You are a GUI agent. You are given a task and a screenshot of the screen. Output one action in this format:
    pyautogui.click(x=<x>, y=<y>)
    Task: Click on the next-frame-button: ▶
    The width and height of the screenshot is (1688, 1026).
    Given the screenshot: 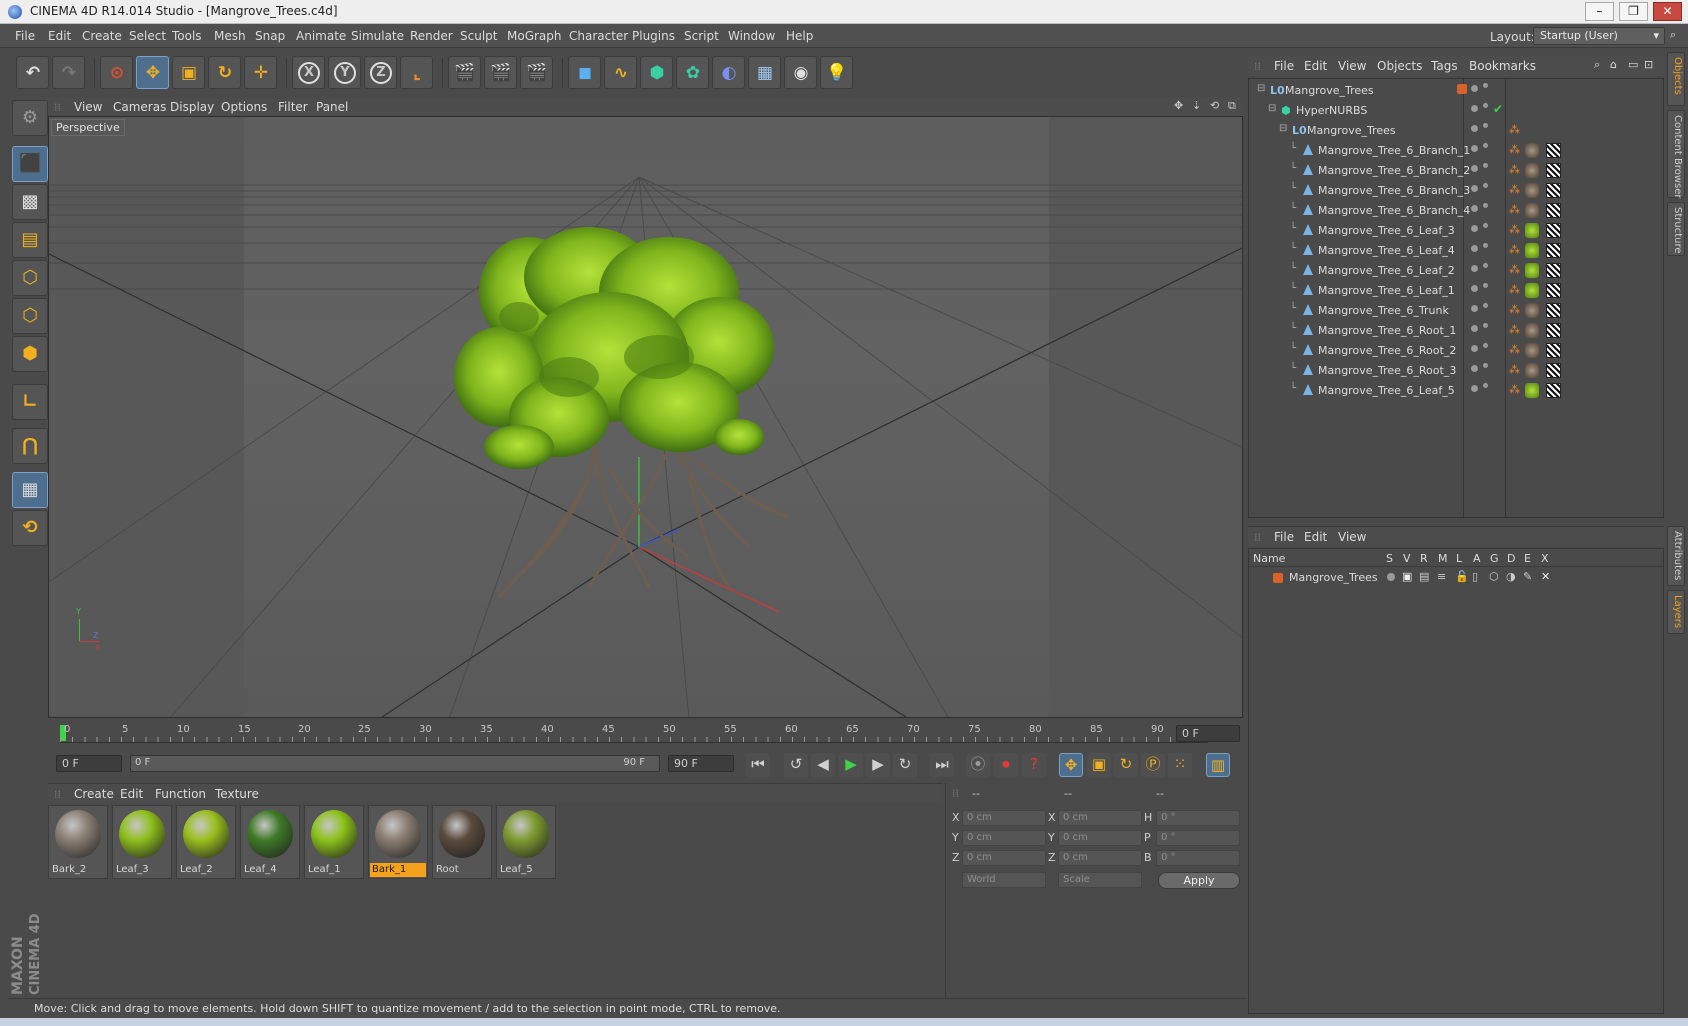 What is the action you would take?
    pyautogui.click(x=878, y=765)
    